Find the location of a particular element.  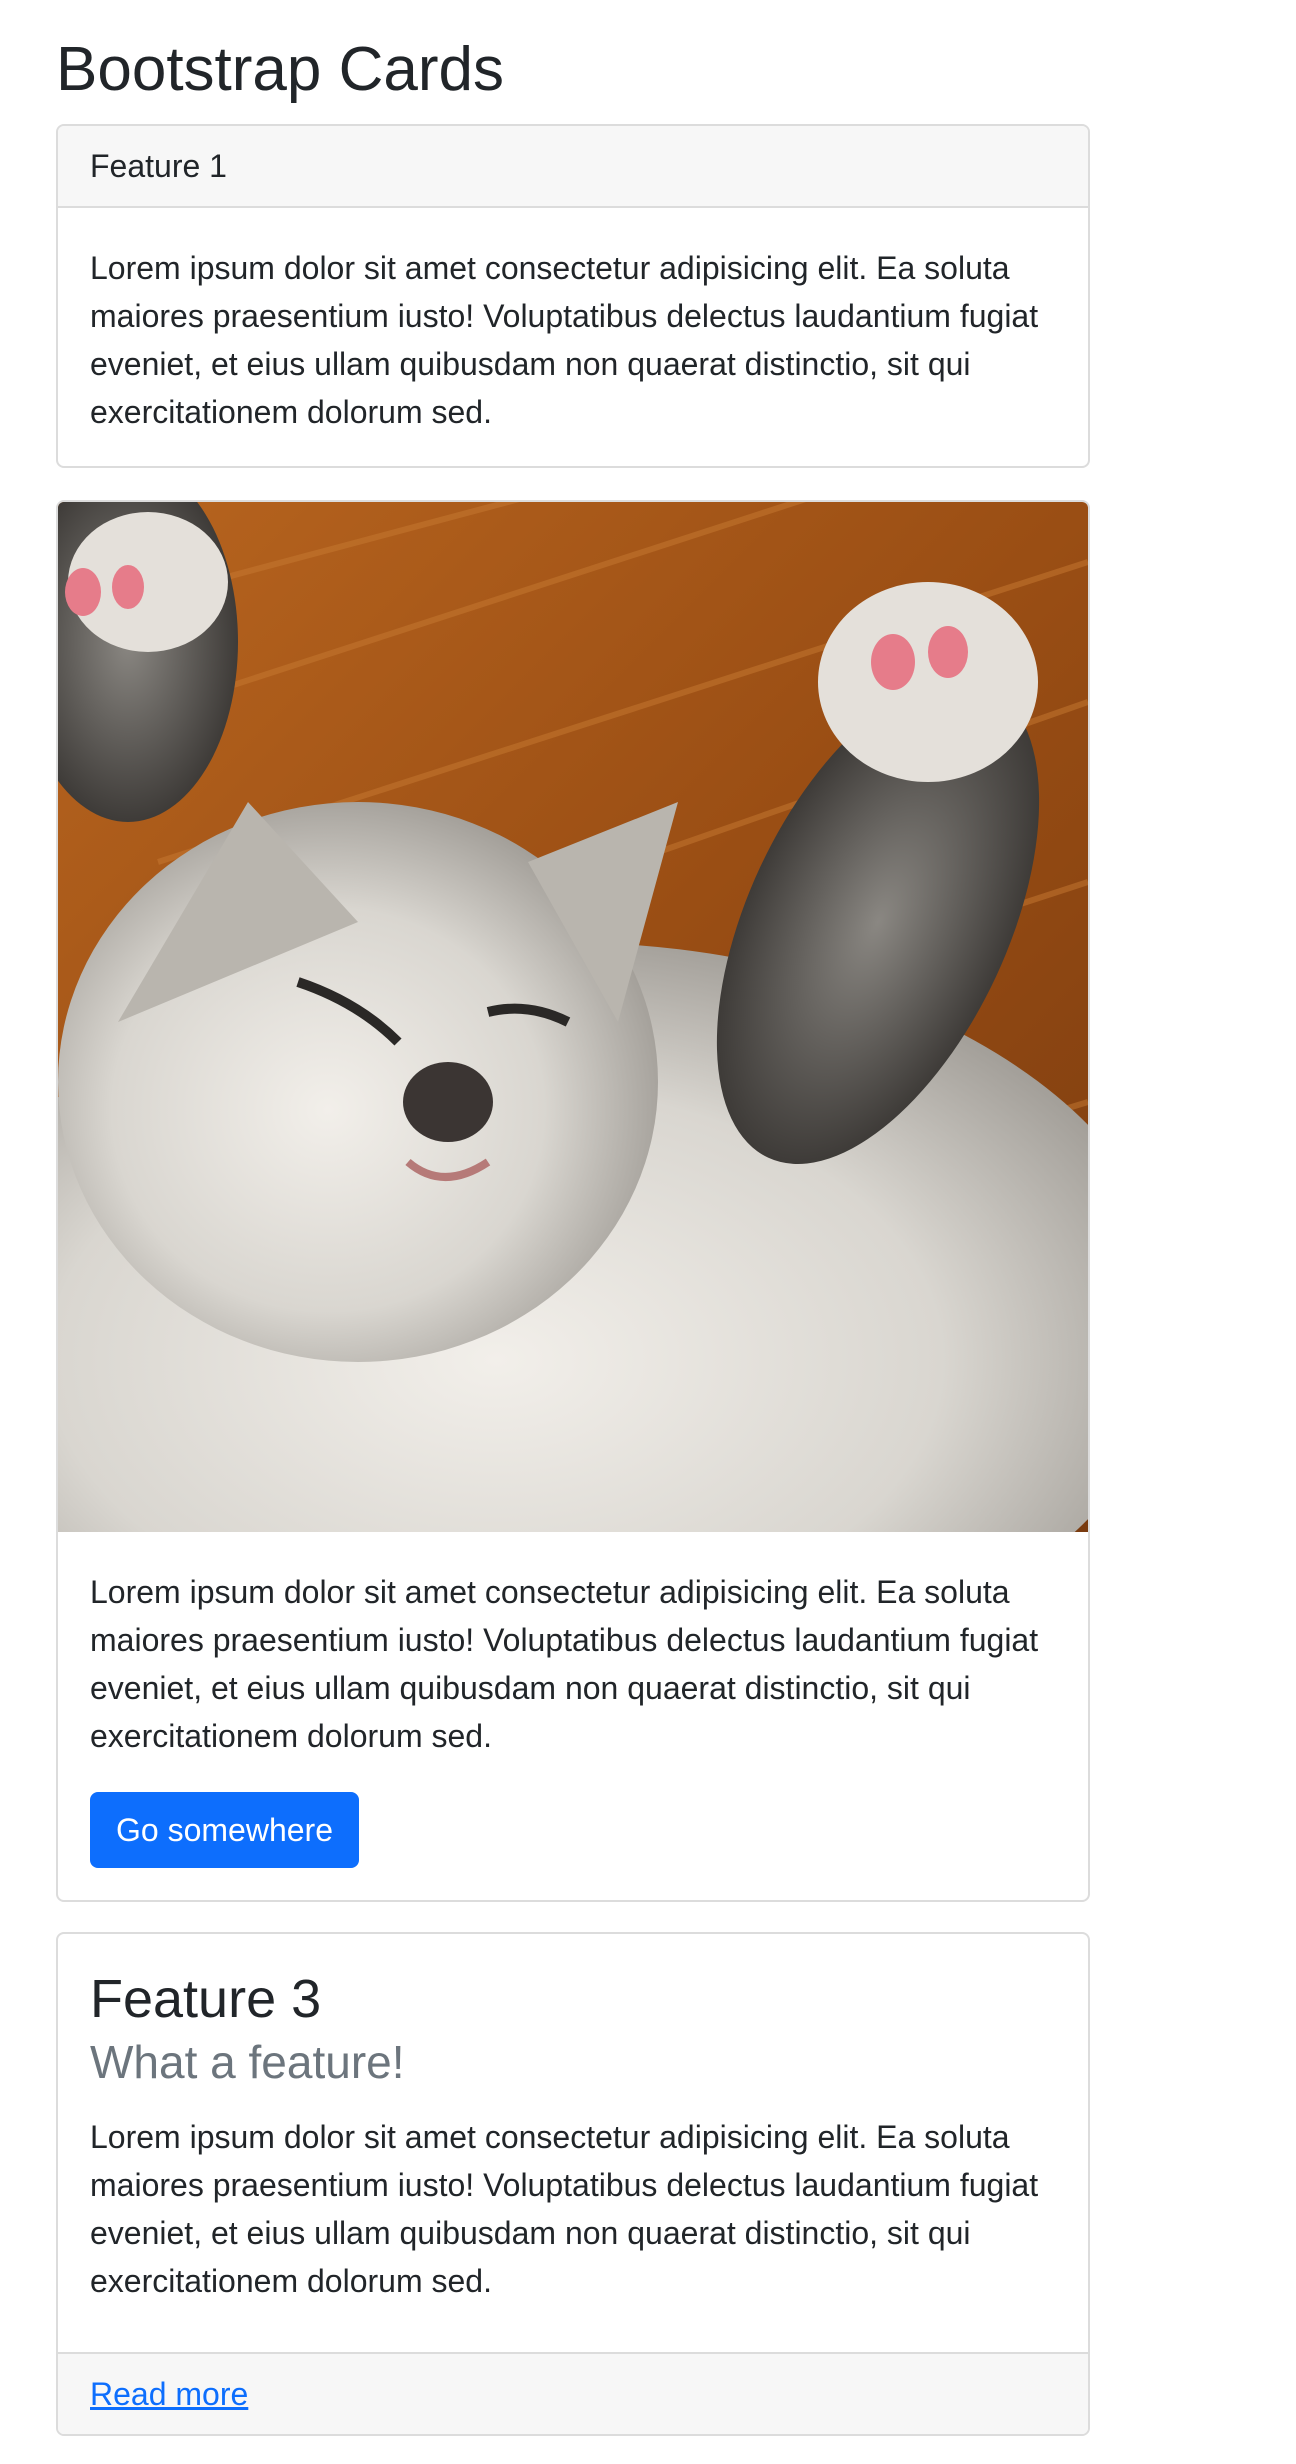

card-footer: Read more is located at coordinates (573, 2393).